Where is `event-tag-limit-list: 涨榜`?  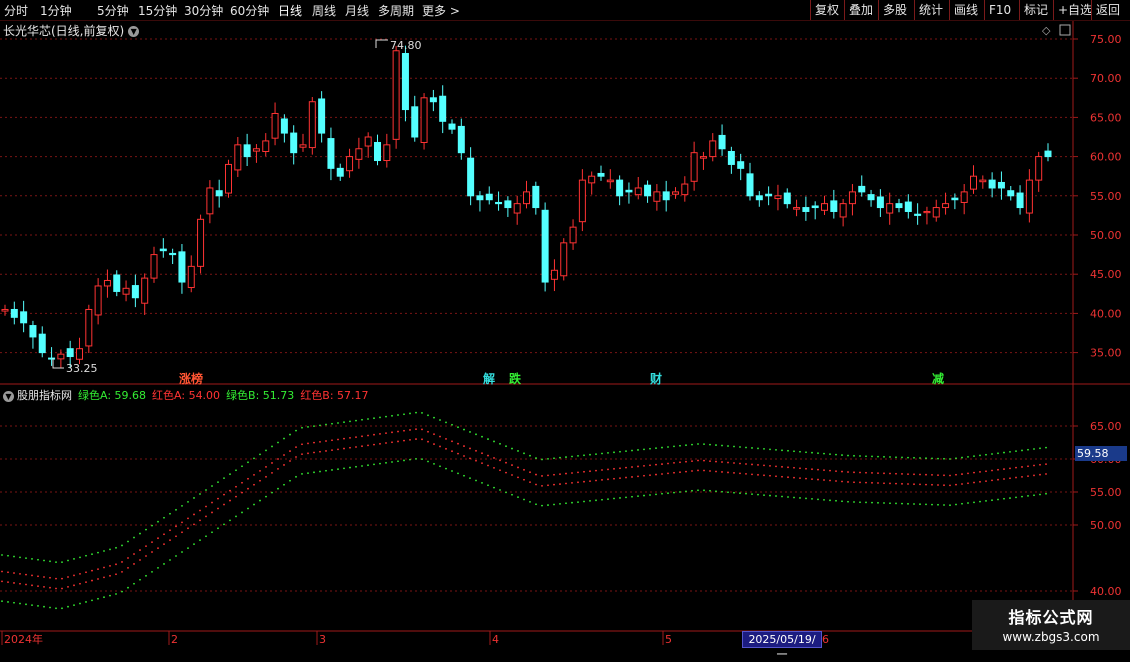
event-tag-limit-list: 涨榜 is located at coordinates (191, 378).